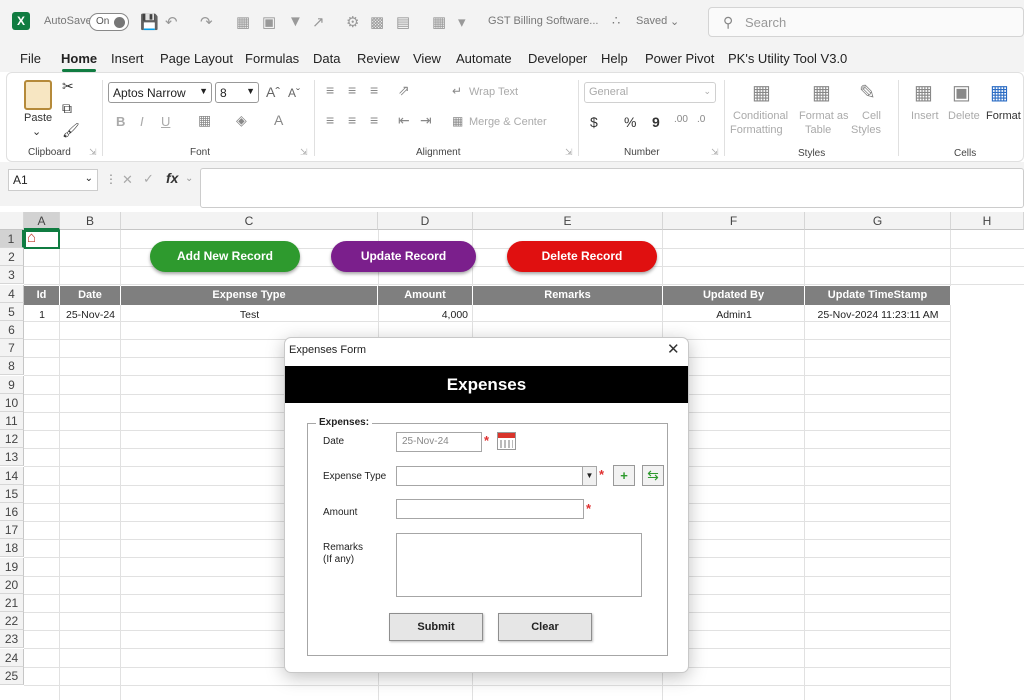 The height and width of the screenshot is (700, 1024). Describe the element at coordinates (427, 58) in the screenshot. I see `menu-view: View` at that location.